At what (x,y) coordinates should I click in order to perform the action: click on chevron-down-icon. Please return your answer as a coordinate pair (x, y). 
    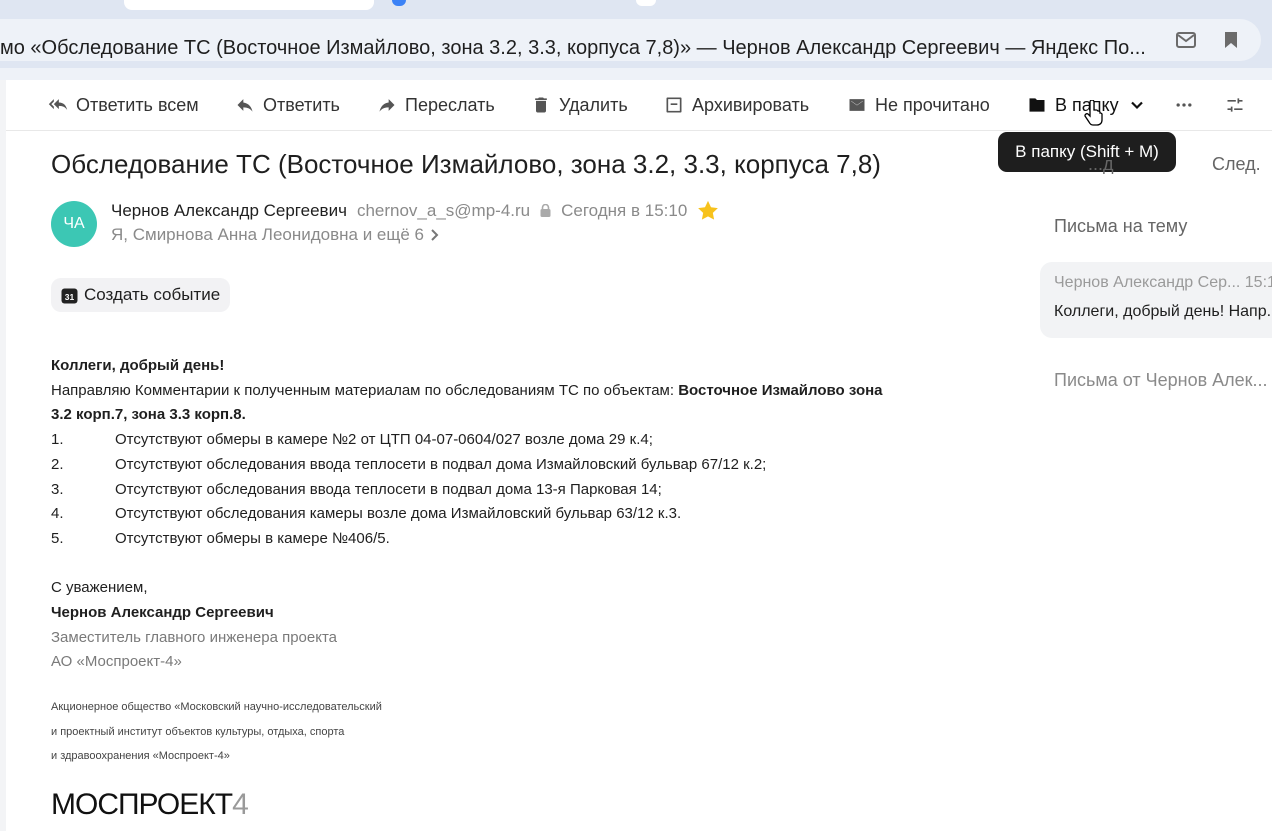
    Looking at the image, I should click on (1136, 105).